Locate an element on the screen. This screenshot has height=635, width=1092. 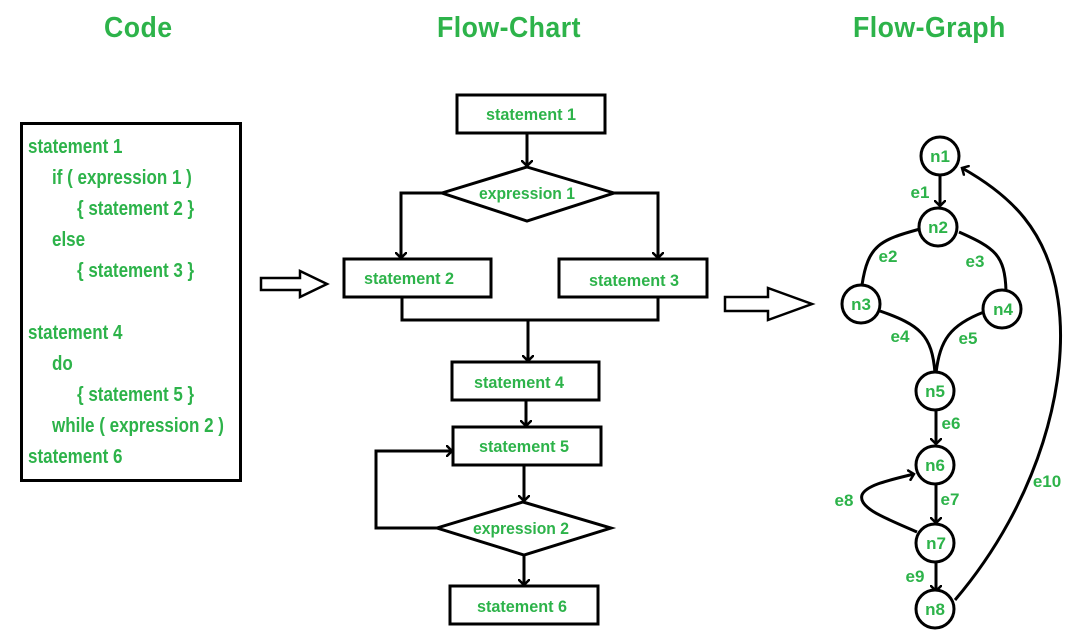
fg-edge-label-e1: e1 is located at coordinates (920, 192).